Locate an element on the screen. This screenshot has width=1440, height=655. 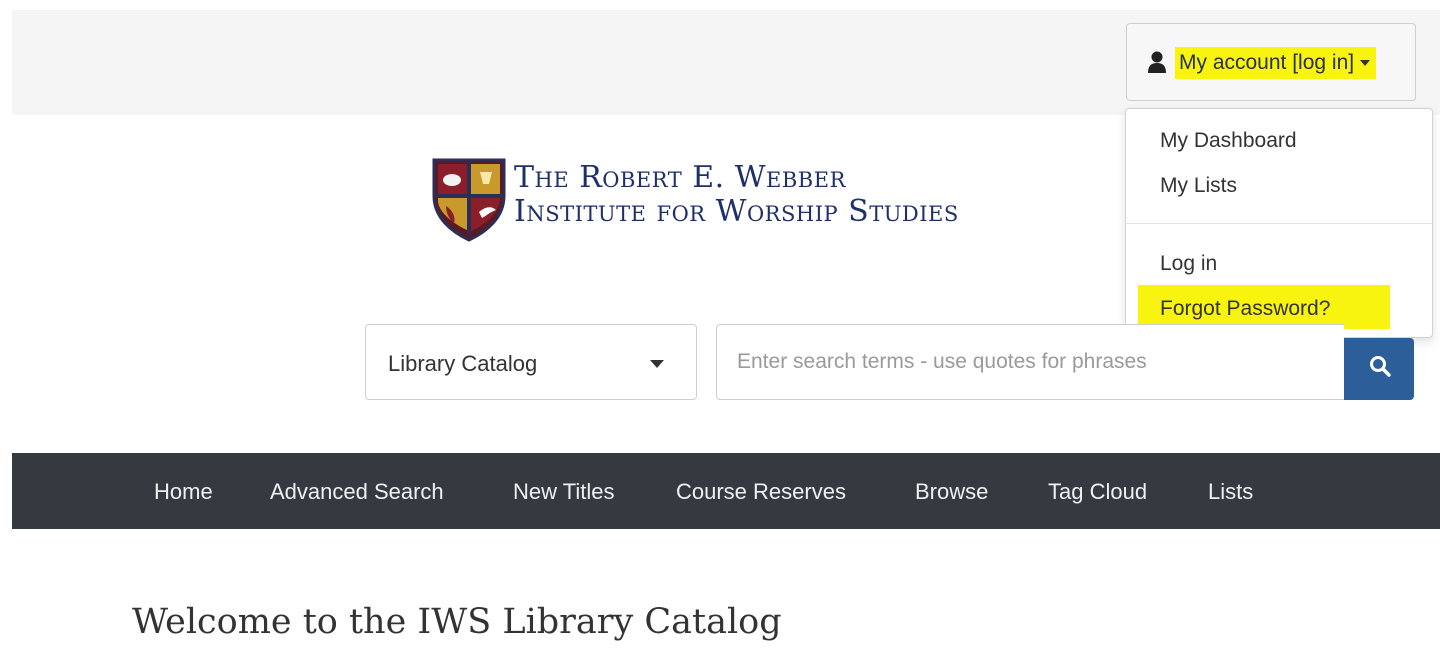
nav-browse: Browse is located at coordinates (951, 492).